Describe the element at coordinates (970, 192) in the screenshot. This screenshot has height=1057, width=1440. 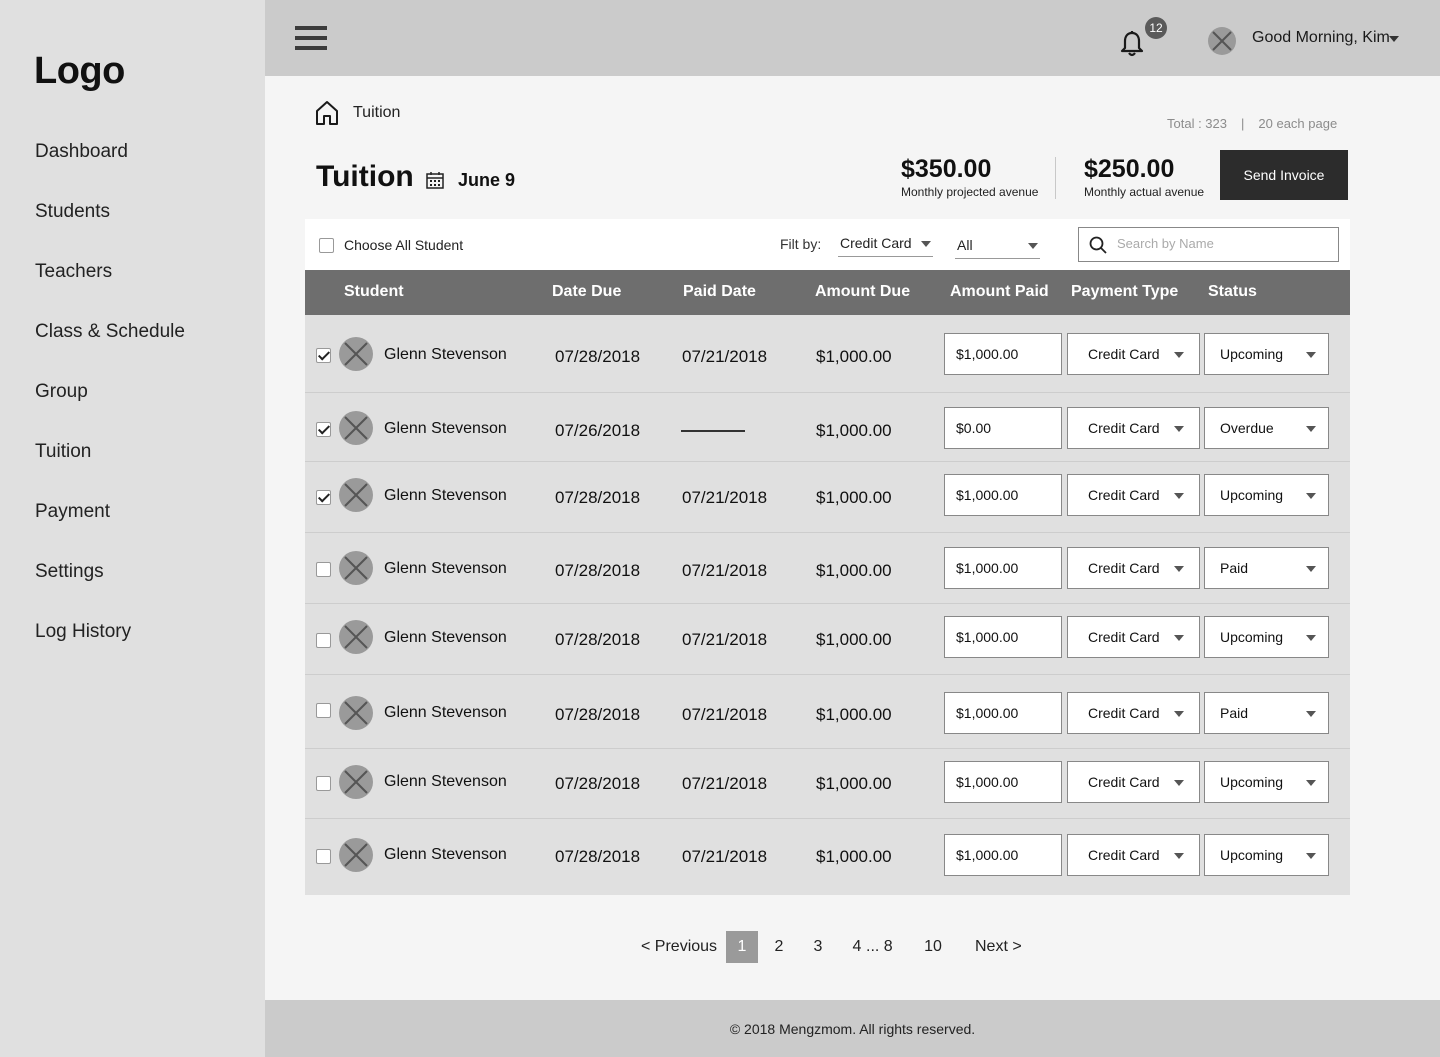
I see `projected-revenue-label: Monthly projected avenue` at that location.